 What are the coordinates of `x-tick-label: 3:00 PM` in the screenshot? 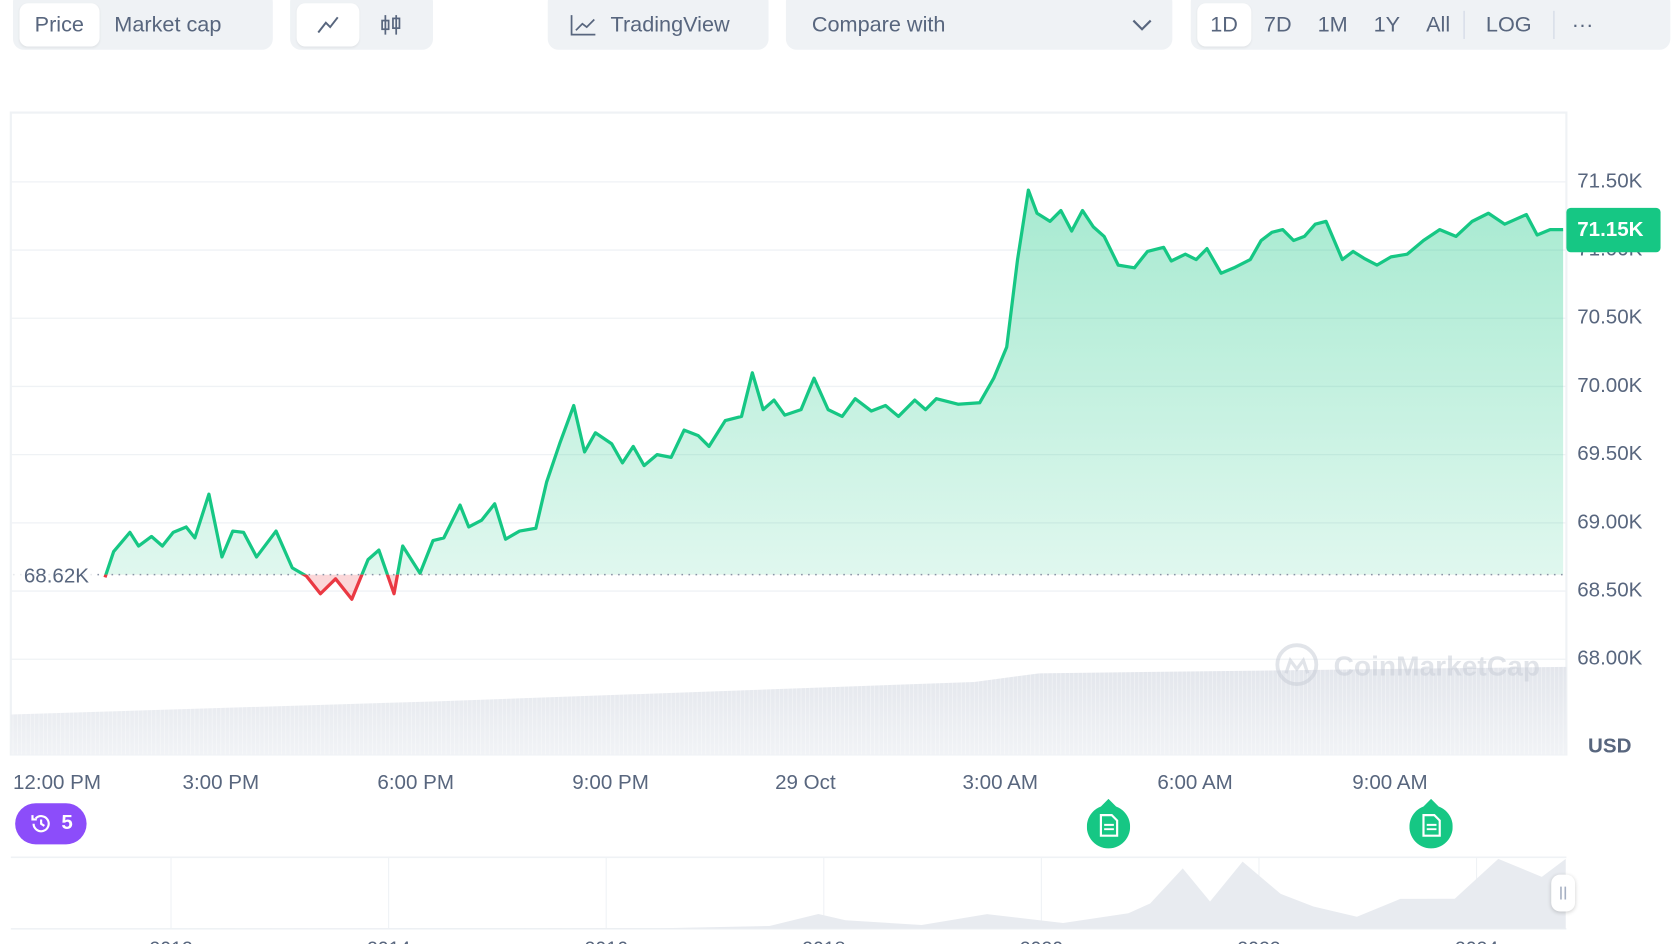 It's located at (221, 783).